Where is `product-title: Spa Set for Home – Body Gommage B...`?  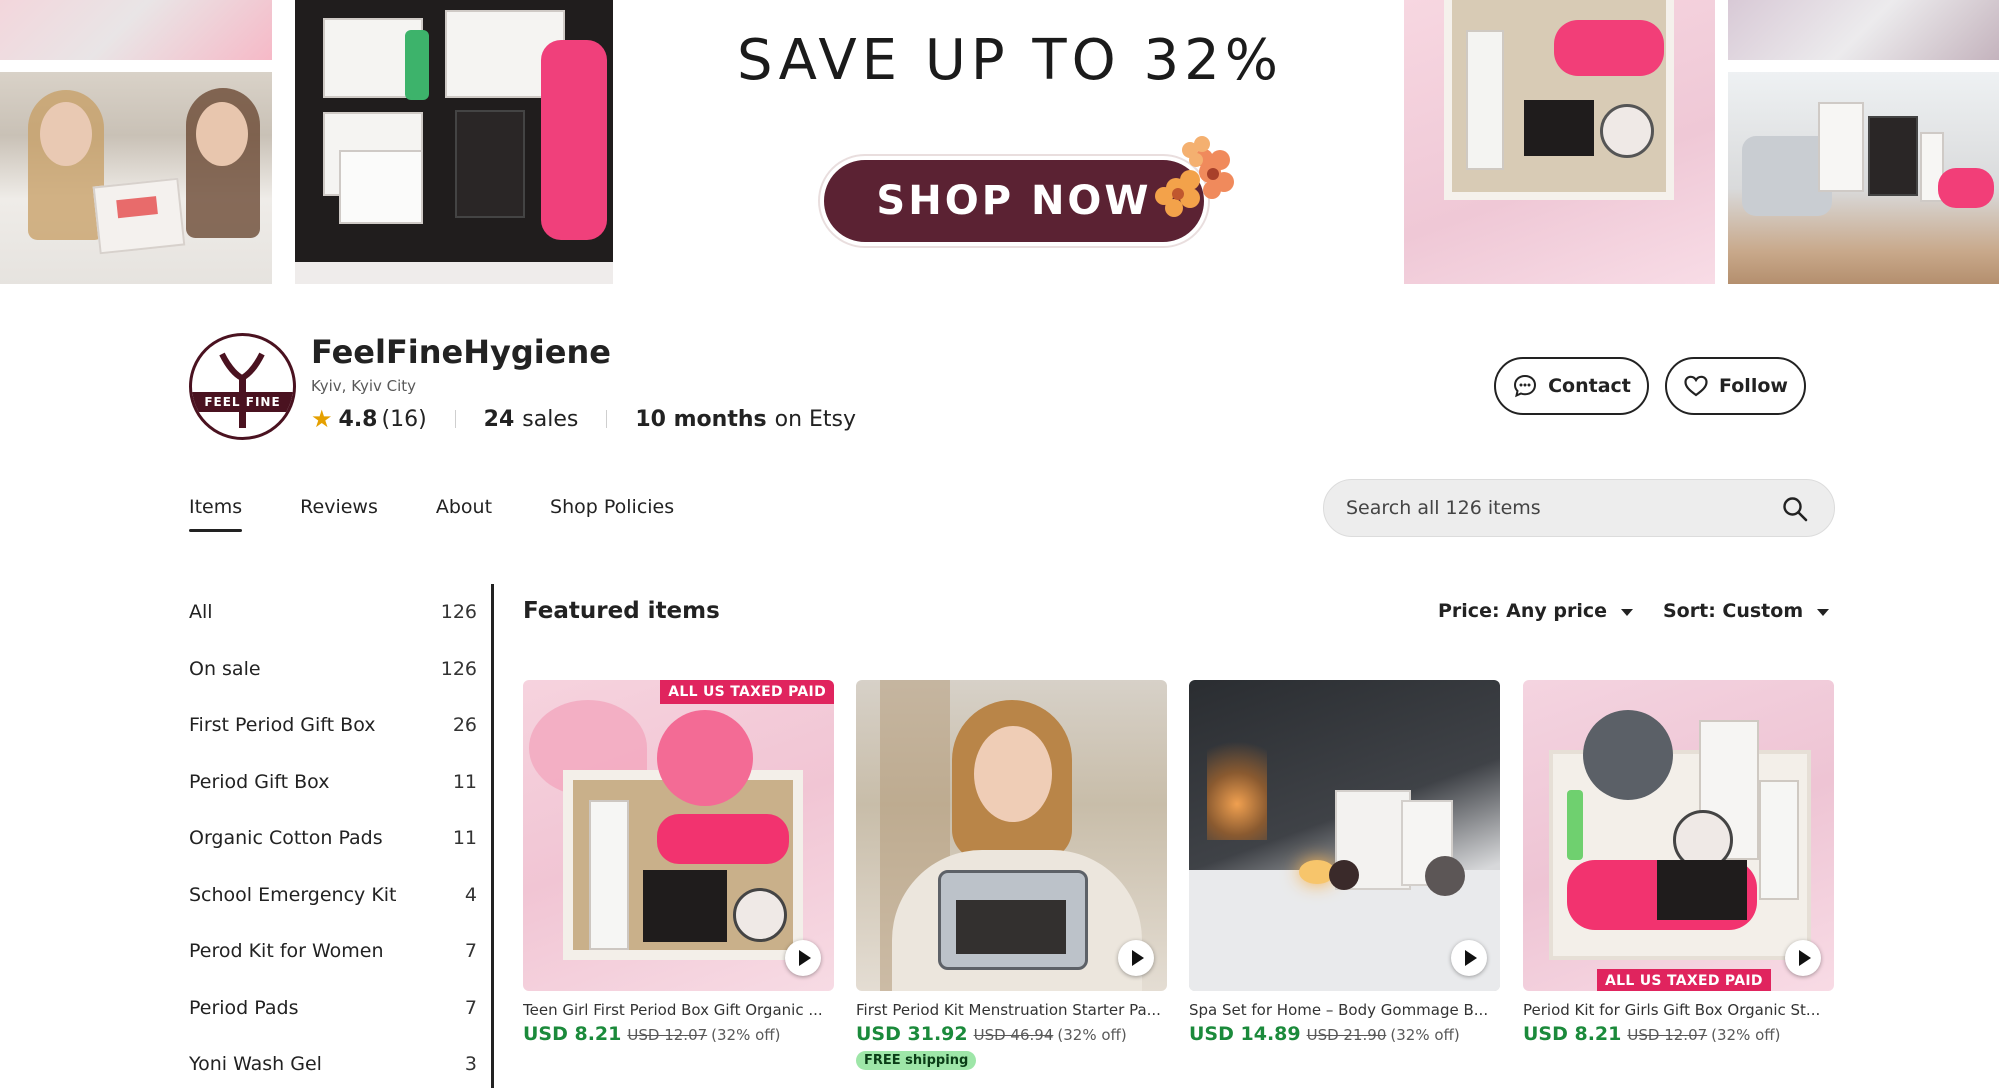
product-title: Spa Set for Home – Body Gommage B... is located at coordinates (1344, 1010).